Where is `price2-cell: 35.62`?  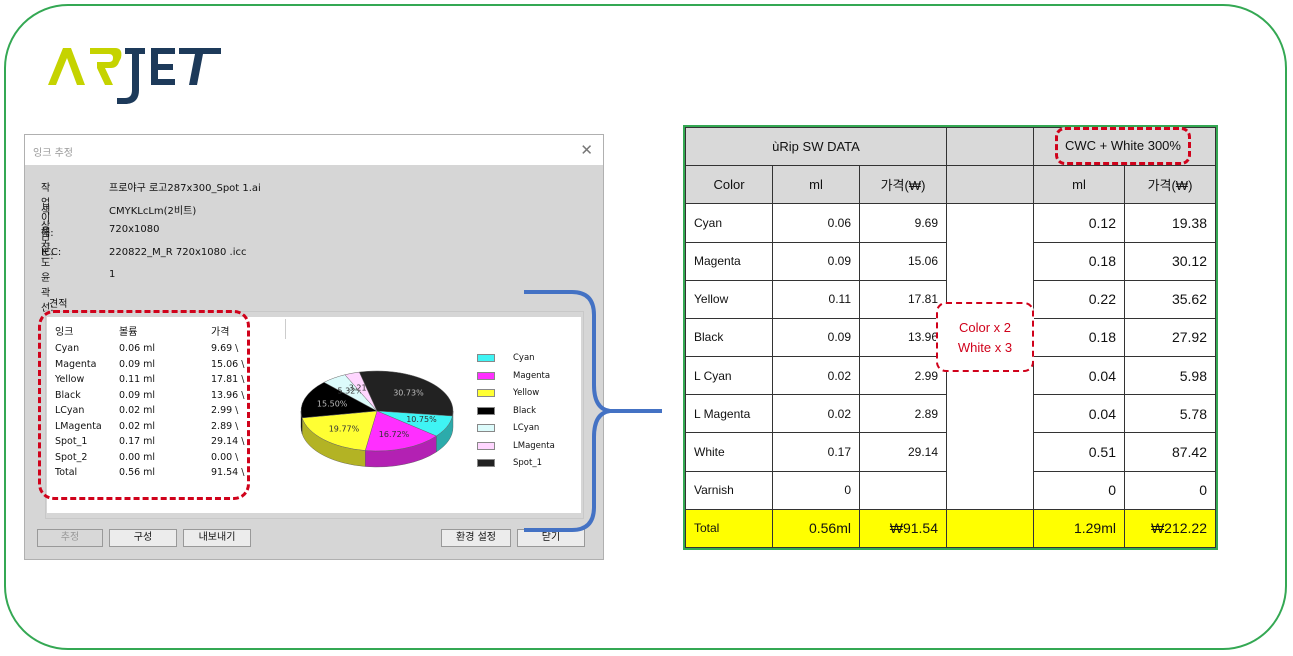 price2-cell: 35.62 is located at coordinates (1170, 299).